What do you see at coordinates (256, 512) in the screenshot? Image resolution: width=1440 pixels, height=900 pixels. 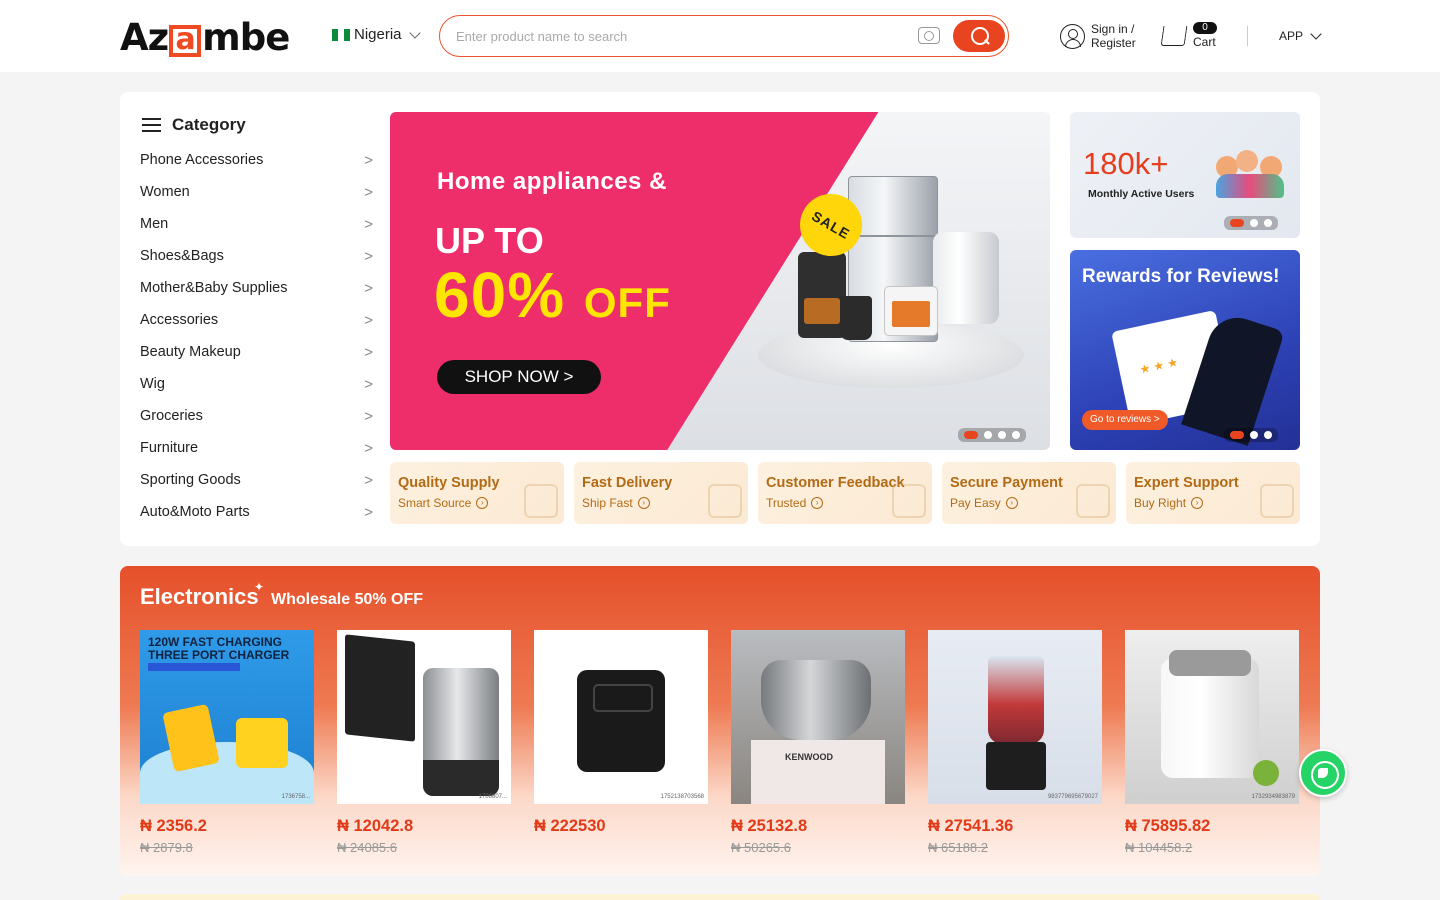 I see `category-item: Auto&Moto Parts >` at bounding box center [256, 512].